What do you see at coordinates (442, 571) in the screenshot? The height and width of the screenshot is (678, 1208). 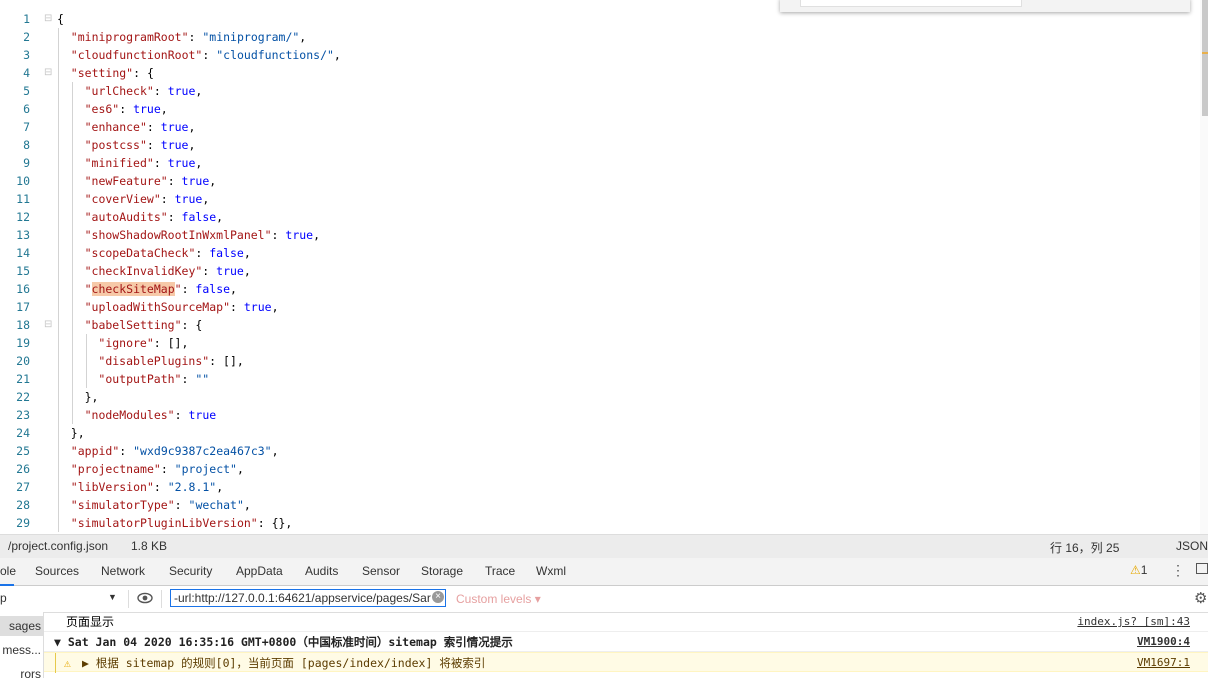 I see `tab-storage: Storage` at bounding box center [442, 571].